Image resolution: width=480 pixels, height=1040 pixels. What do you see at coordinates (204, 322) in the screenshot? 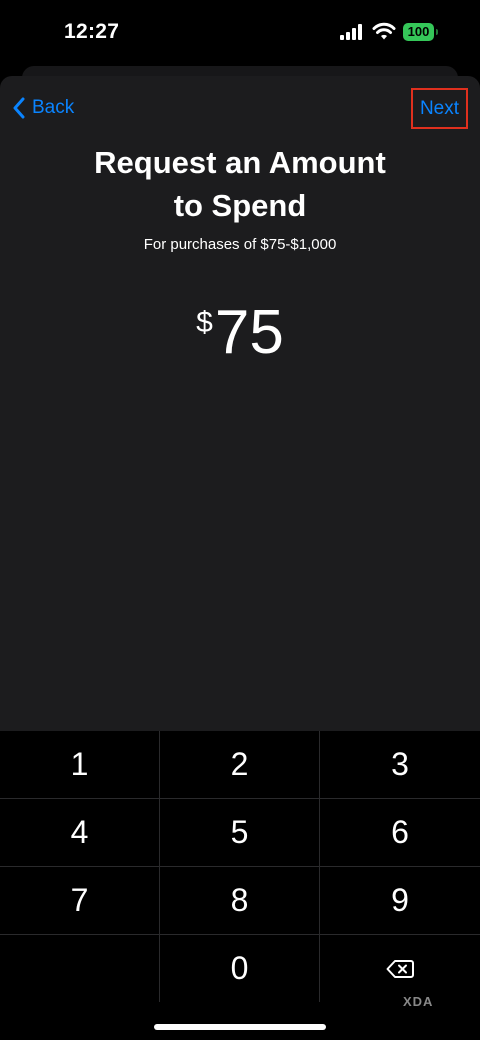
I see `currency-symbol: $` at bounding box center [204, 322].